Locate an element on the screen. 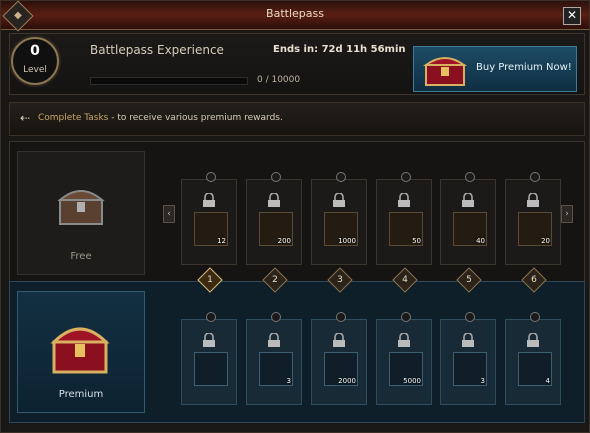  info-rest: - to receive various premium rewards. is located at coordinates (195, 118).